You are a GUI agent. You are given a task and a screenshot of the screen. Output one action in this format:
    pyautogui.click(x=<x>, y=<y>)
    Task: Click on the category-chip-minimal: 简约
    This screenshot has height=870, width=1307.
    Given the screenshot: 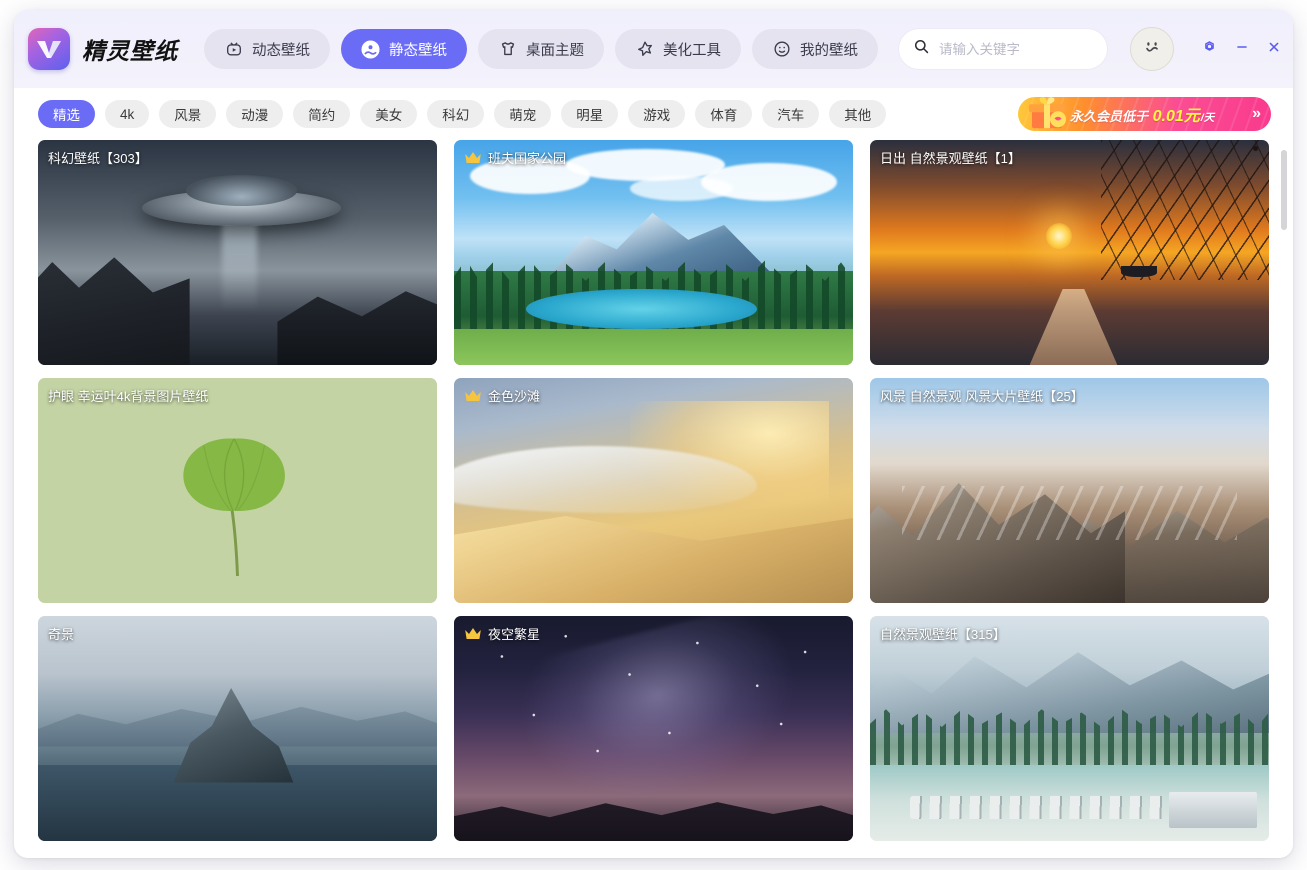 What is the action you would take?
    pyautogui.click(x=322, y=114)
    